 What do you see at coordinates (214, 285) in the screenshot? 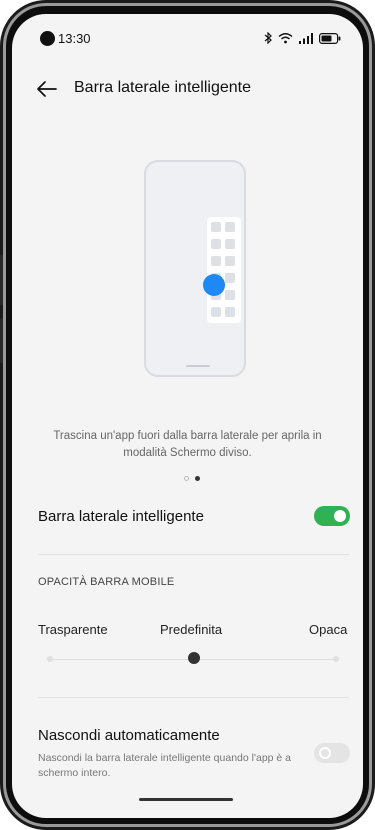
I see `dragged-app-dot` at bounding box center [214, 285].